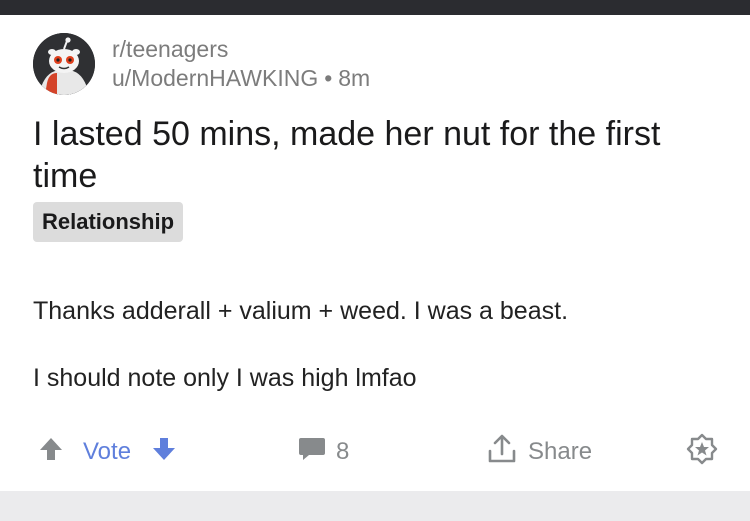 The image size is (750, 521). I want to click on snoo-avatar-icon, so click(64, 64).